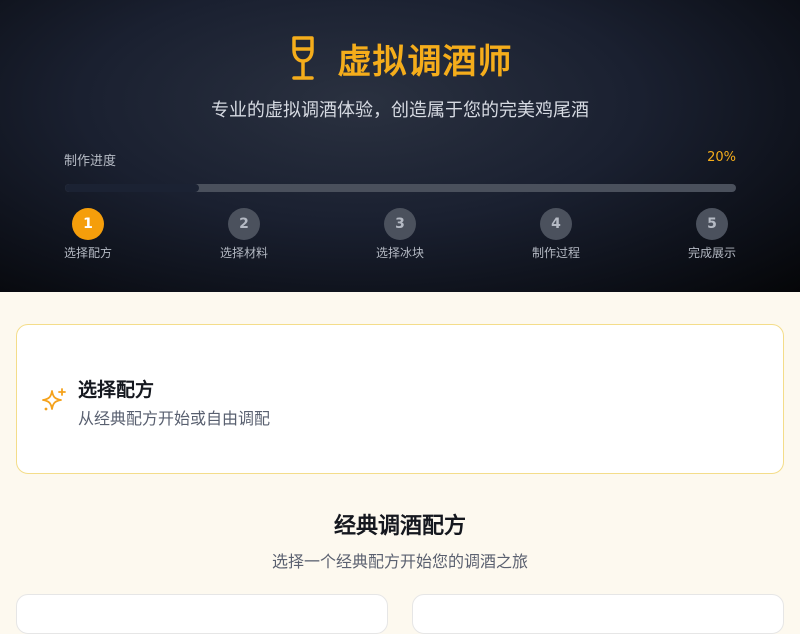  What do you see at coordinates (711, 253) in the screenshot?
I see `step-label: 完成展示` at bounding box center [711, 253].